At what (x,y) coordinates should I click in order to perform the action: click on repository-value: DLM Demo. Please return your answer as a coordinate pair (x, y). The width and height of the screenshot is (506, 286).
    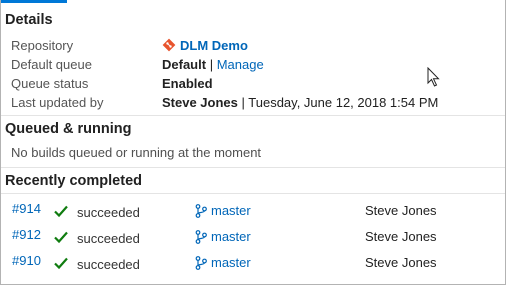
    Looking at the image, I should click on (205, 45).